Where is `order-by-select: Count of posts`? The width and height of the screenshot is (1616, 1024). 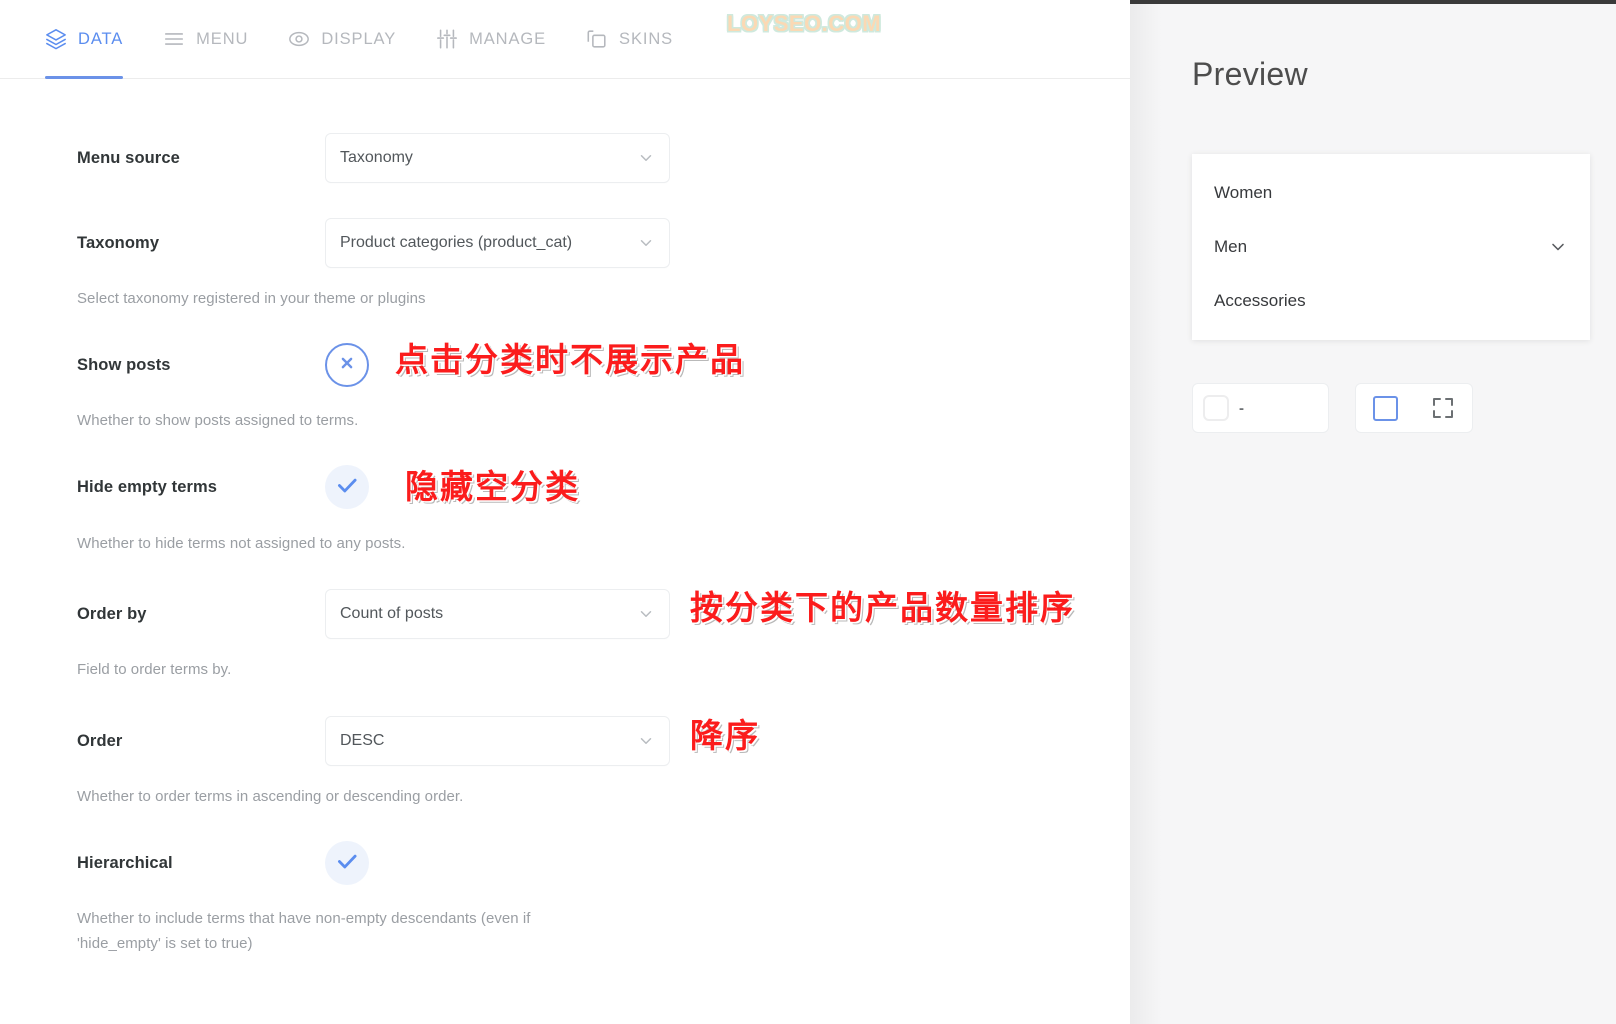
order-by-select: Count of posts is located at coordinates (497, 614).